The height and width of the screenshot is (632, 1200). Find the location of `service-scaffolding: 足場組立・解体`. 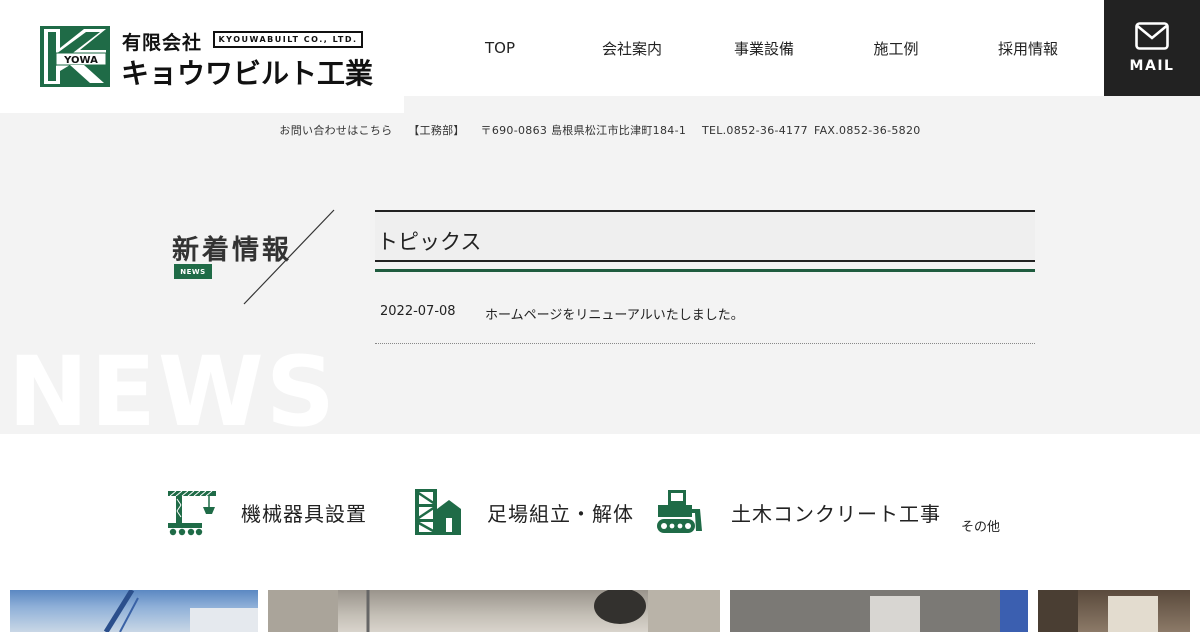

service-scaffolding: 足場組立・解体 is located at coordinates (523, 512).